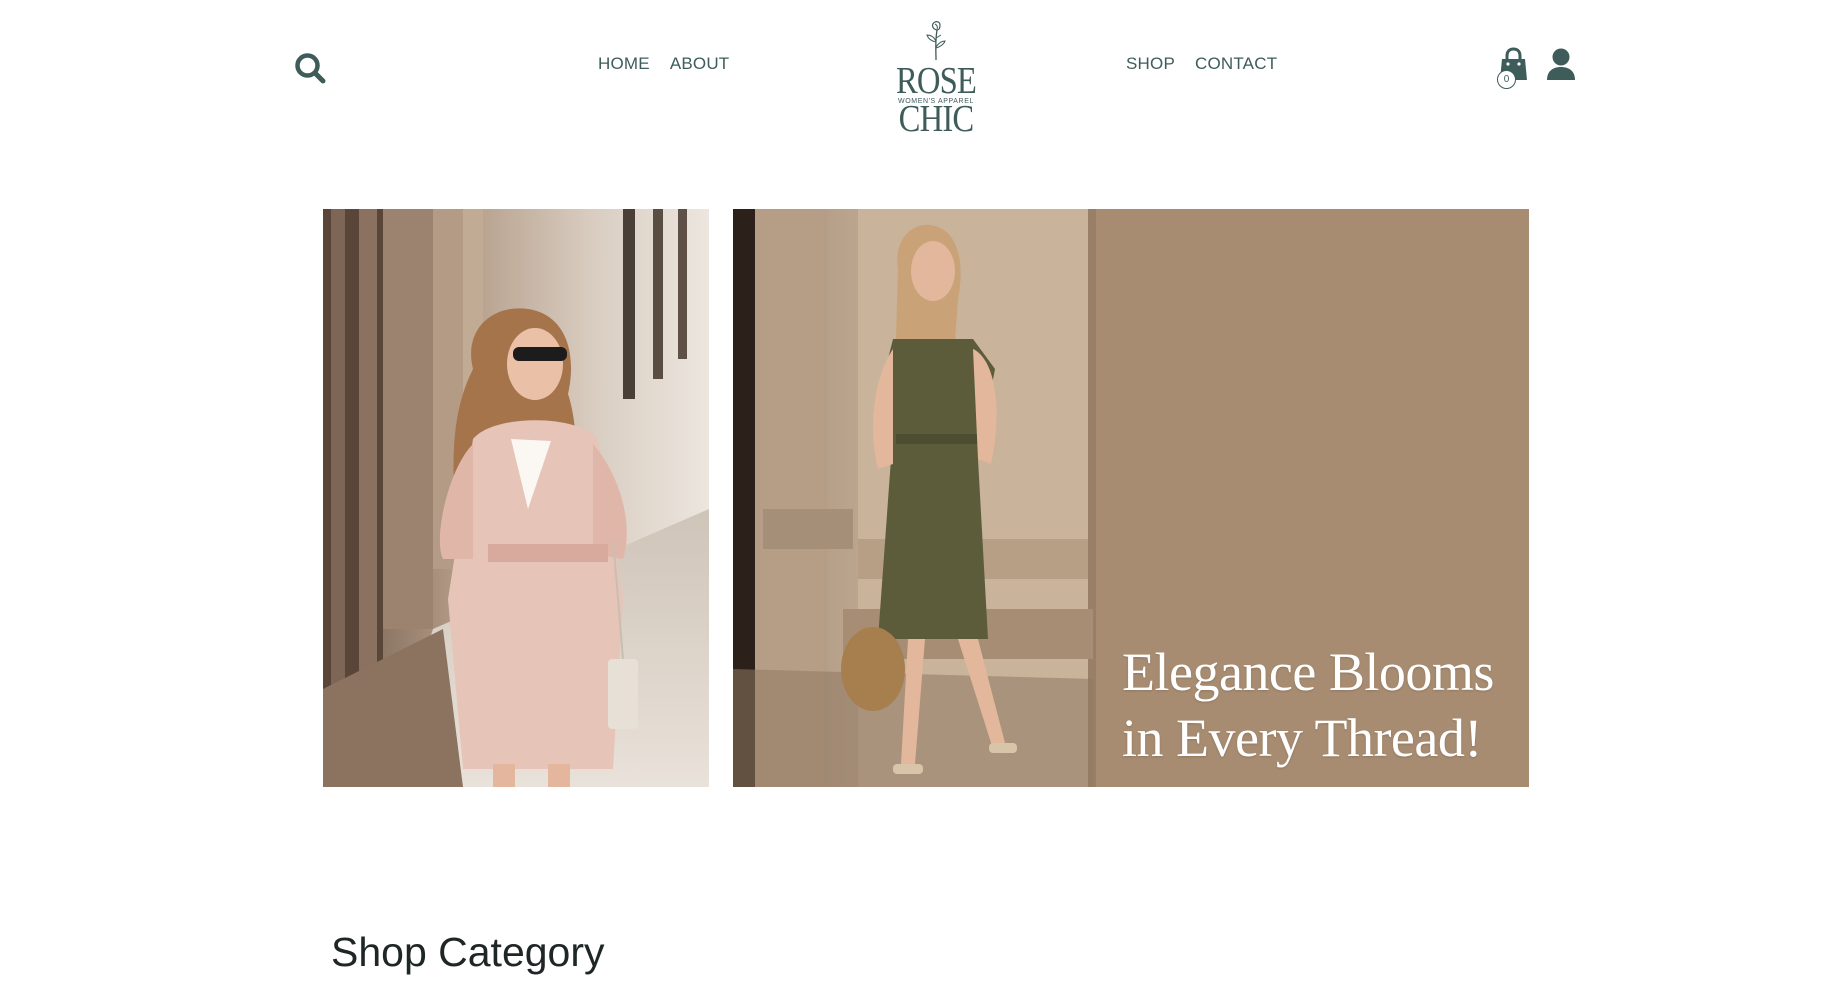  Describe the element at coordinates (936, 41) in the screenshot. I see `rose-logo-icon` at that location.